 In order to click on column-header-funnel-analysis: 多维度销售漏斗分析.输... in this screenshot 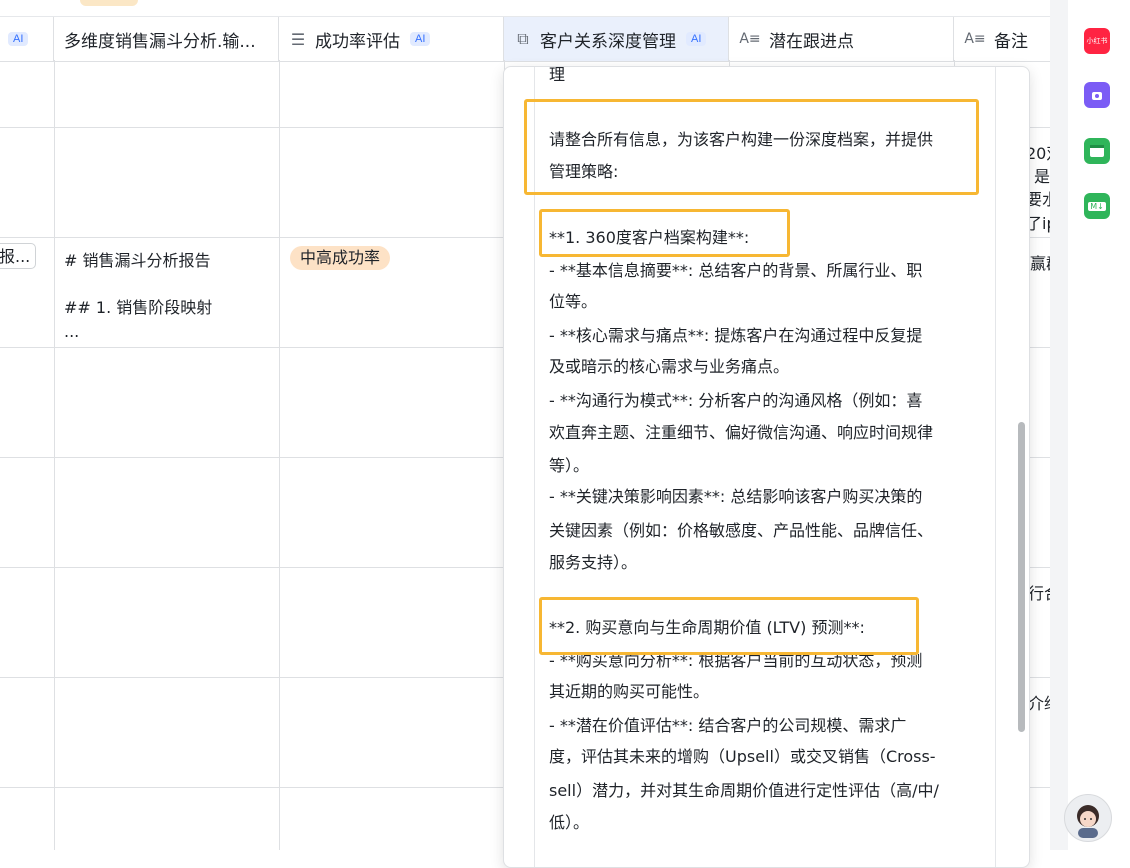, I will do `click(166, 39)`.